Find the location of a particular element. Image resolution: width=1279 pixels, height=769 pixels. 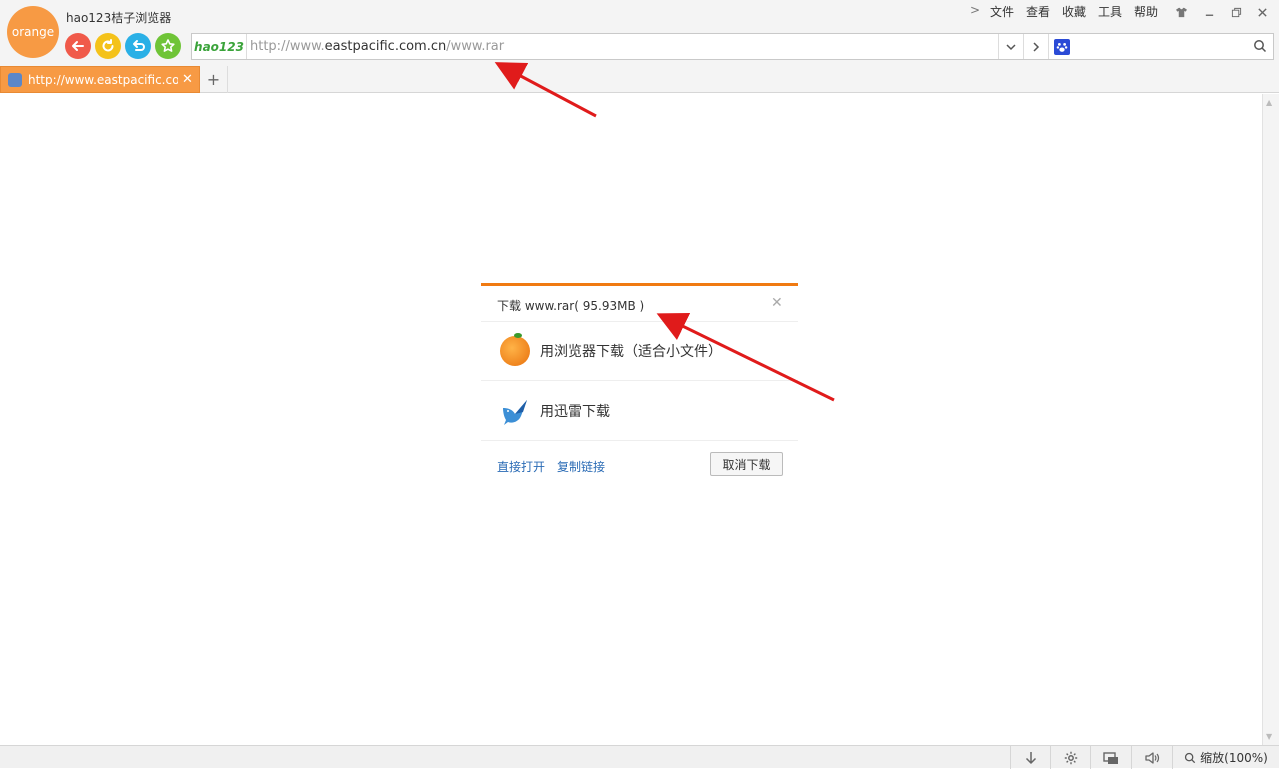

monitor-icon is located at coordinates (1110, 757).